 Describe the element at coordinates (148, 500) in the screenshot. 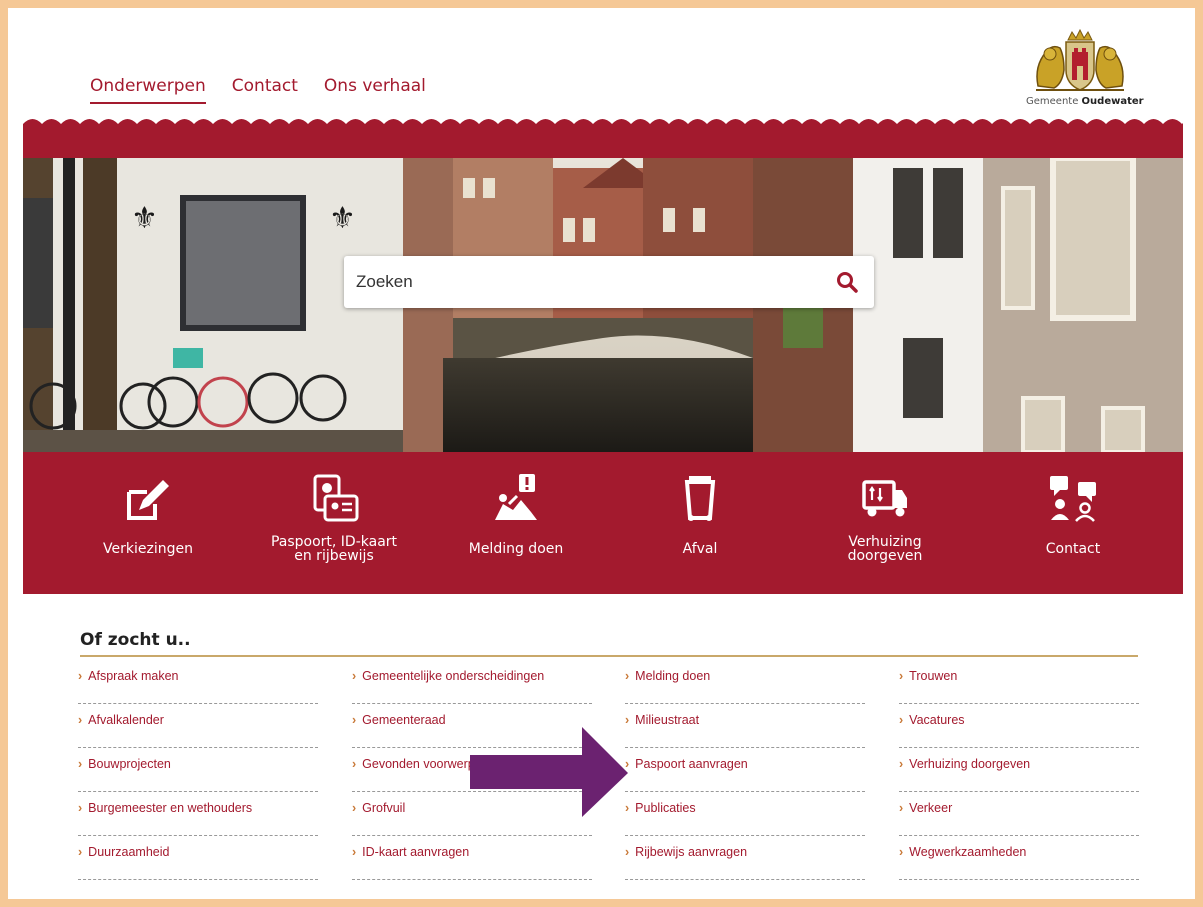

I see `pencil-edit-icon` at that location.